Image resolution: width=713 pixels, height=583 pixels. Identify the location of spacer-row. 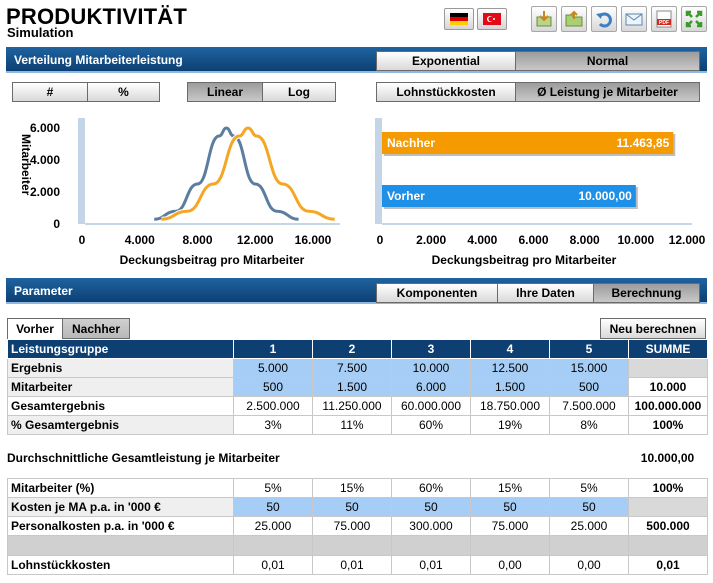
(357, 545).